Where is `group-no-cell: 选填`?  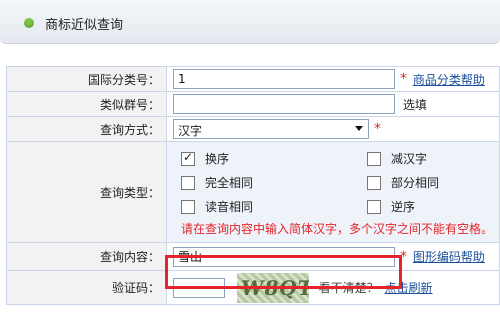 group-no-cell: 选填 is located at coordinates (333, 104).